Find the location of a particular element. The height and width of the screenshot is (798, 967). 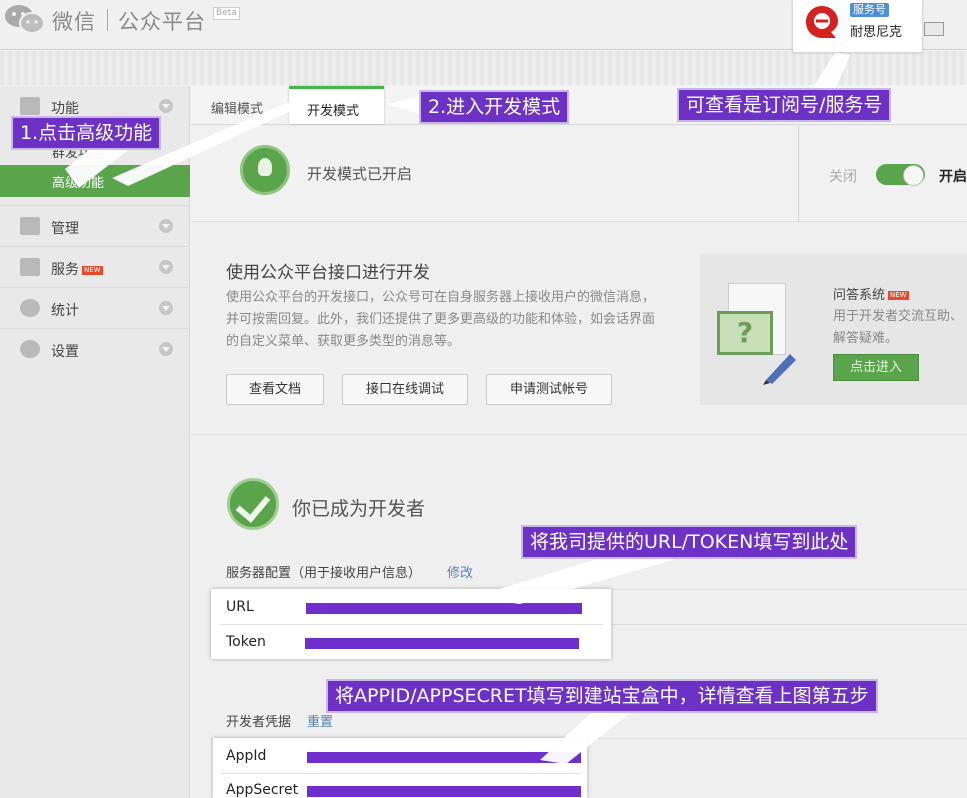

appid-panel: AppId AppSecret is located at coordinates (400, 768).